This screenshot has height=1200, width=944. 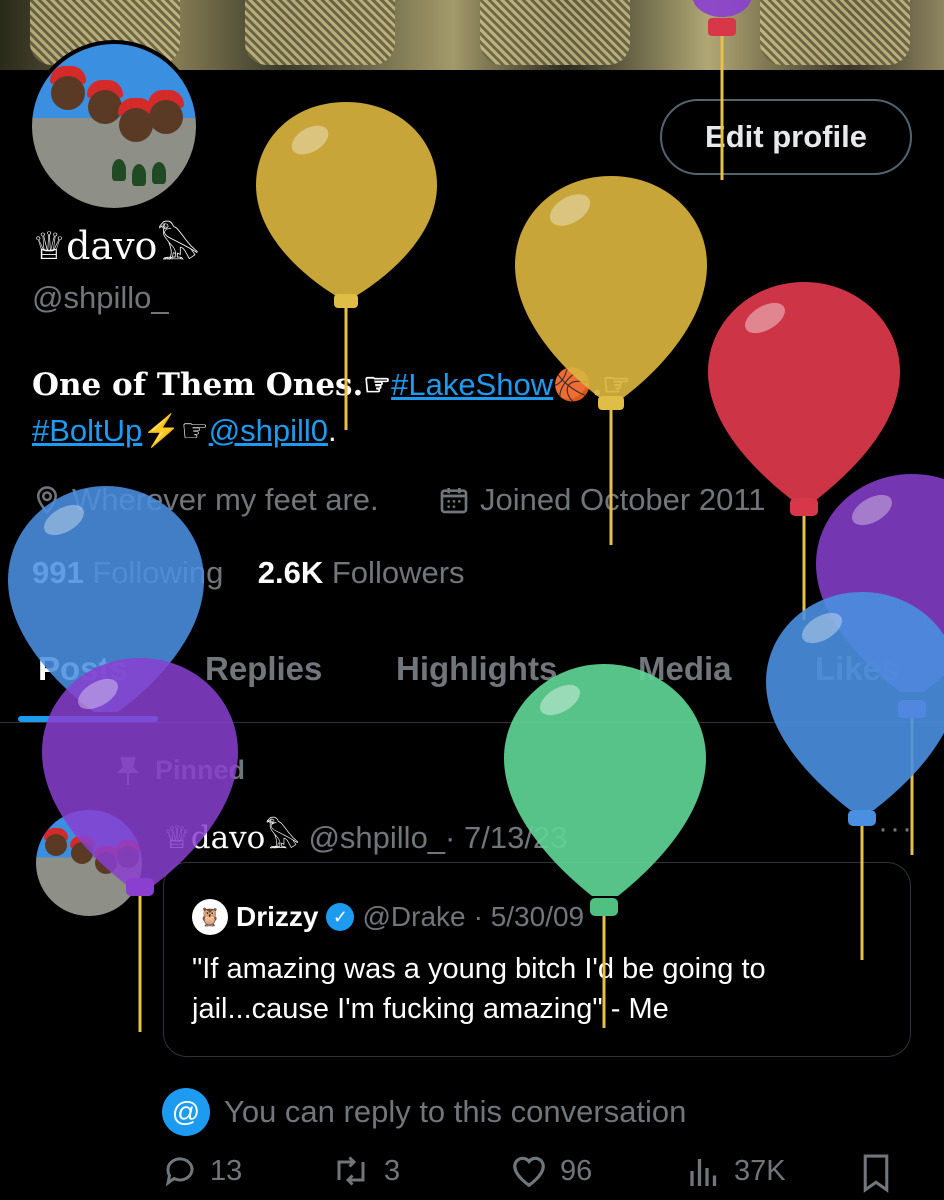 I want to click on heart-icon, so click(x=529, y=1172).